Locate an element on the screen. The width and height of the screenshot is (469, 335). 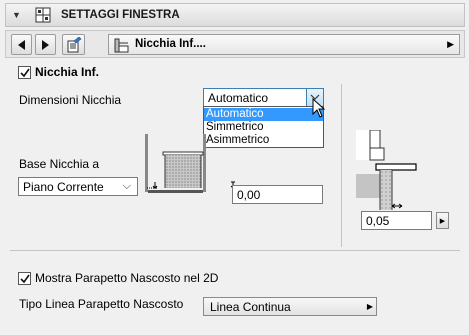
list-settings-icon is located at coordinates (74, 44).